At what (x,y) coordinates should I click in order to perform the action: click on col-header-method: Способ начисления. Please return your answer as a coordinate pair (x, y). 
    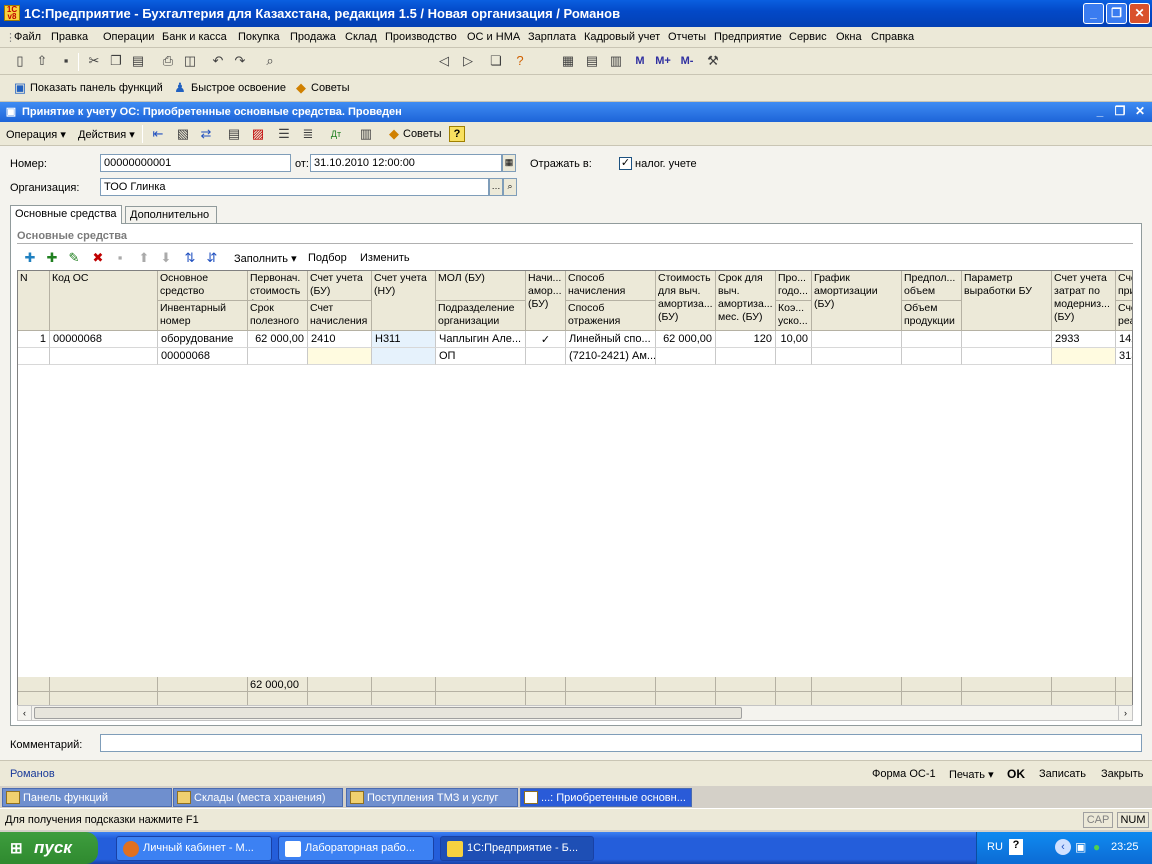
    Looking at the image, I should click on (611, 286).